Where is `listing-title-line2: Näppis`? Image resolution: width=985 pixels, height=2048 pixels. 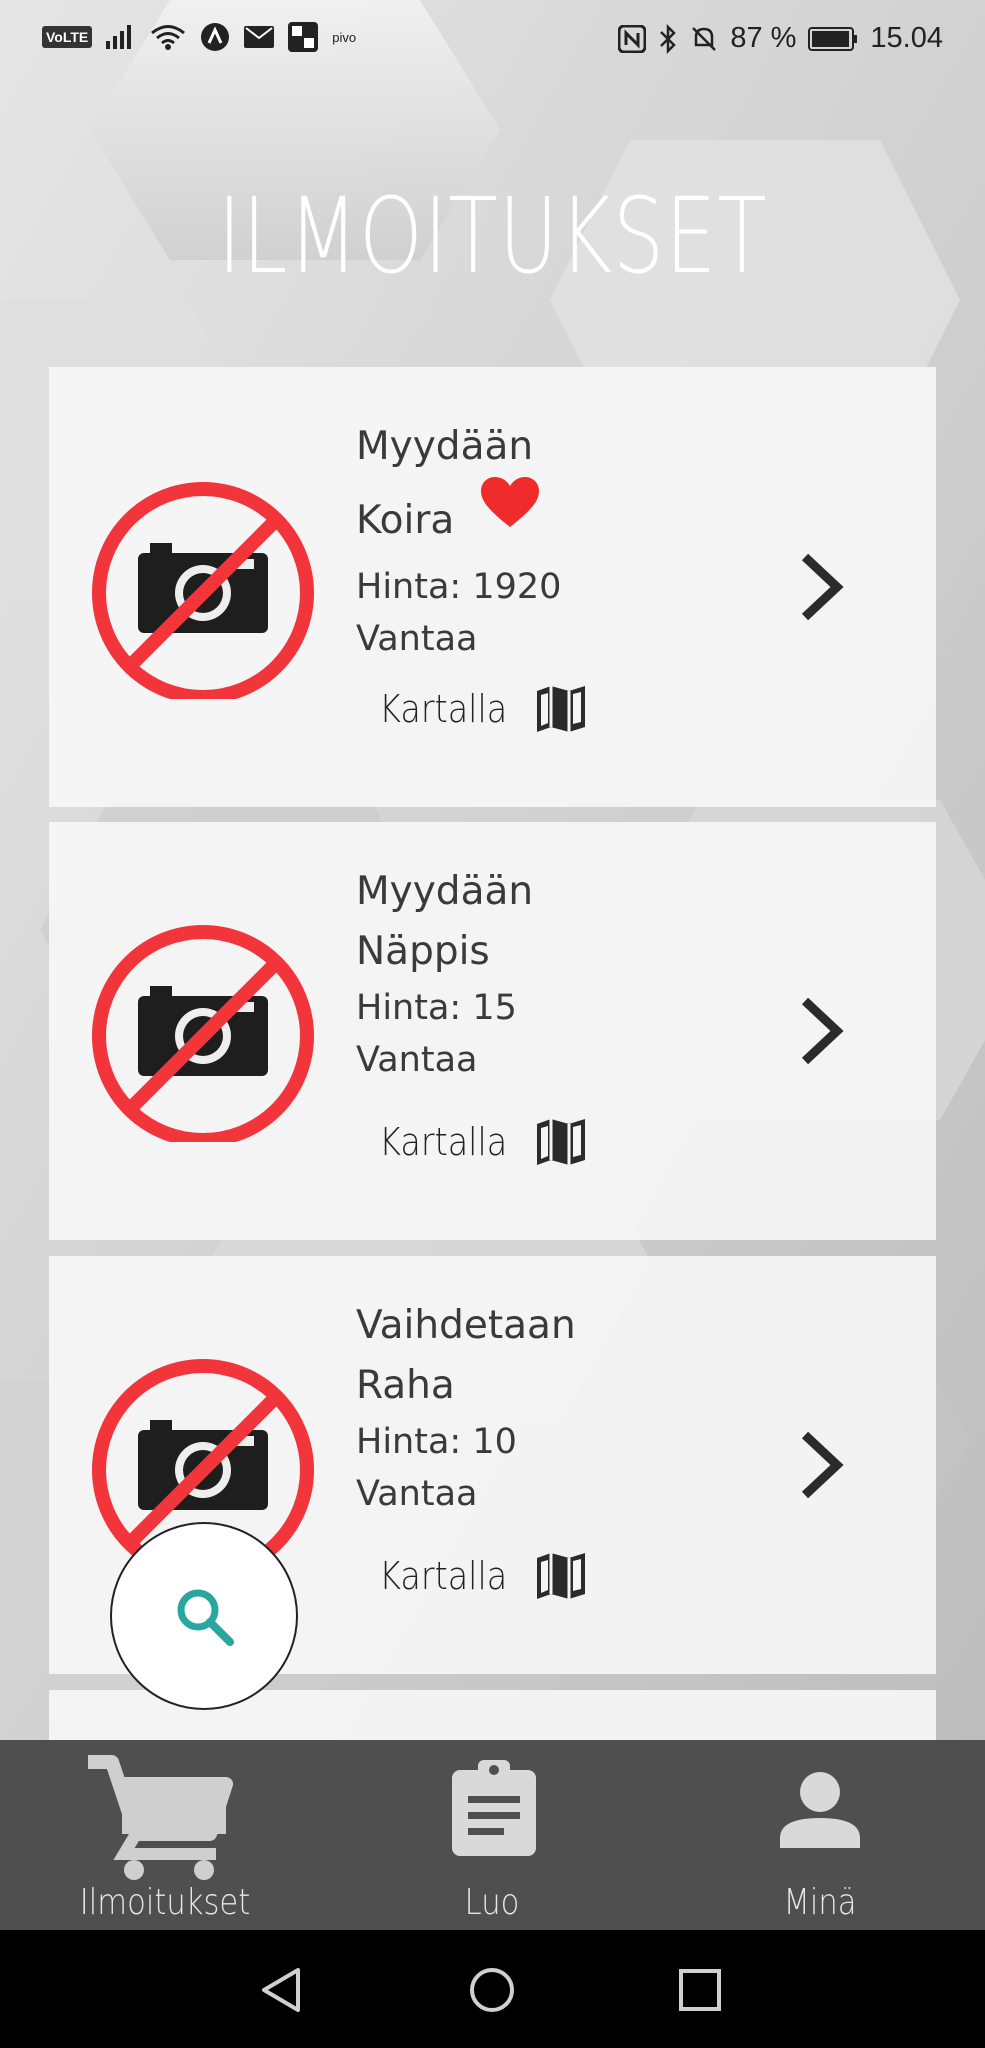
listing-title-line2: Näppis is located at coordinates (423, 951).